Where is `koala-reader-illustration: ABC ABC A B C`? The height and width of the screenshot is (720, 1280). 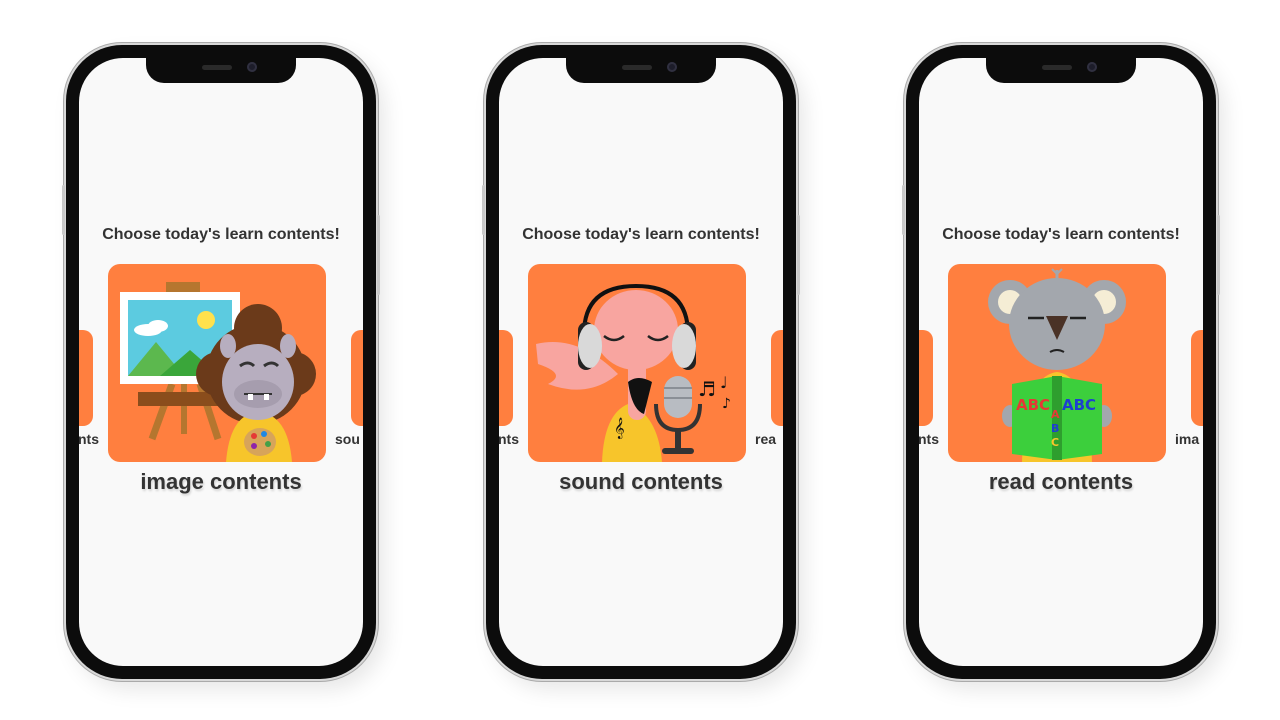 koala-reader-illustration: ABC ABC A B C is located at coordinates (1057, 365).